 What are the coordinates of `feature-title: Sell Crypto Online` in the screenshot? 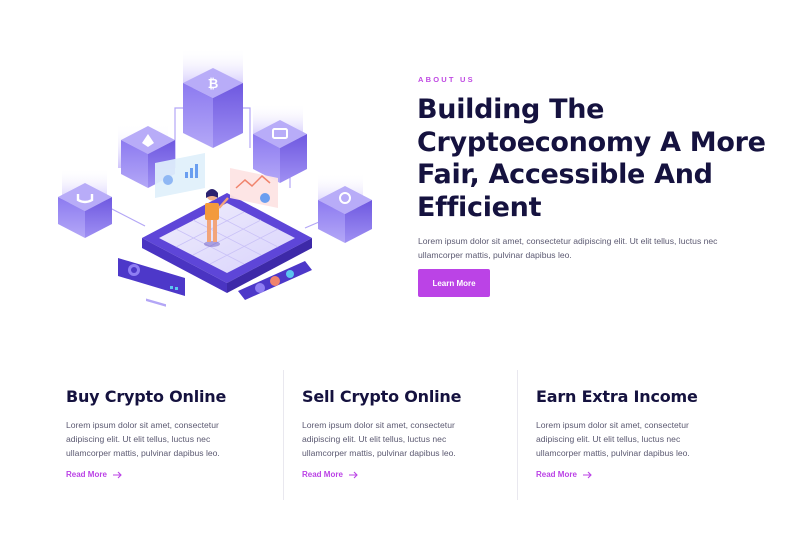 It's located at (382, 396).